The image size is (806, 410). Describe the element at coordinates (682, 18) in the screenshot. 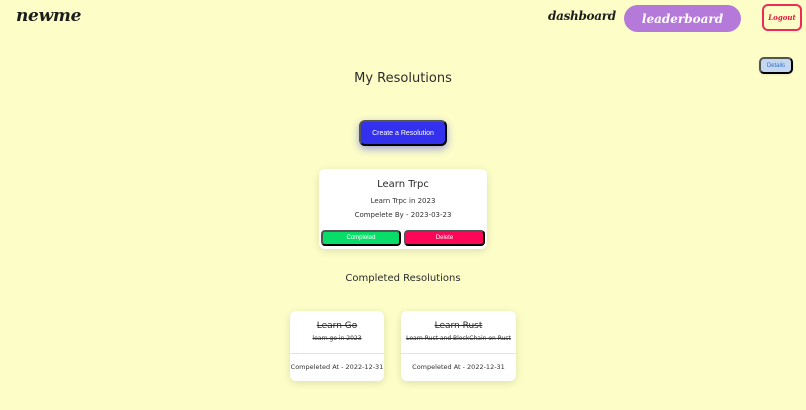

I see `nav-leaderboard-button: leaderboard` at that location.